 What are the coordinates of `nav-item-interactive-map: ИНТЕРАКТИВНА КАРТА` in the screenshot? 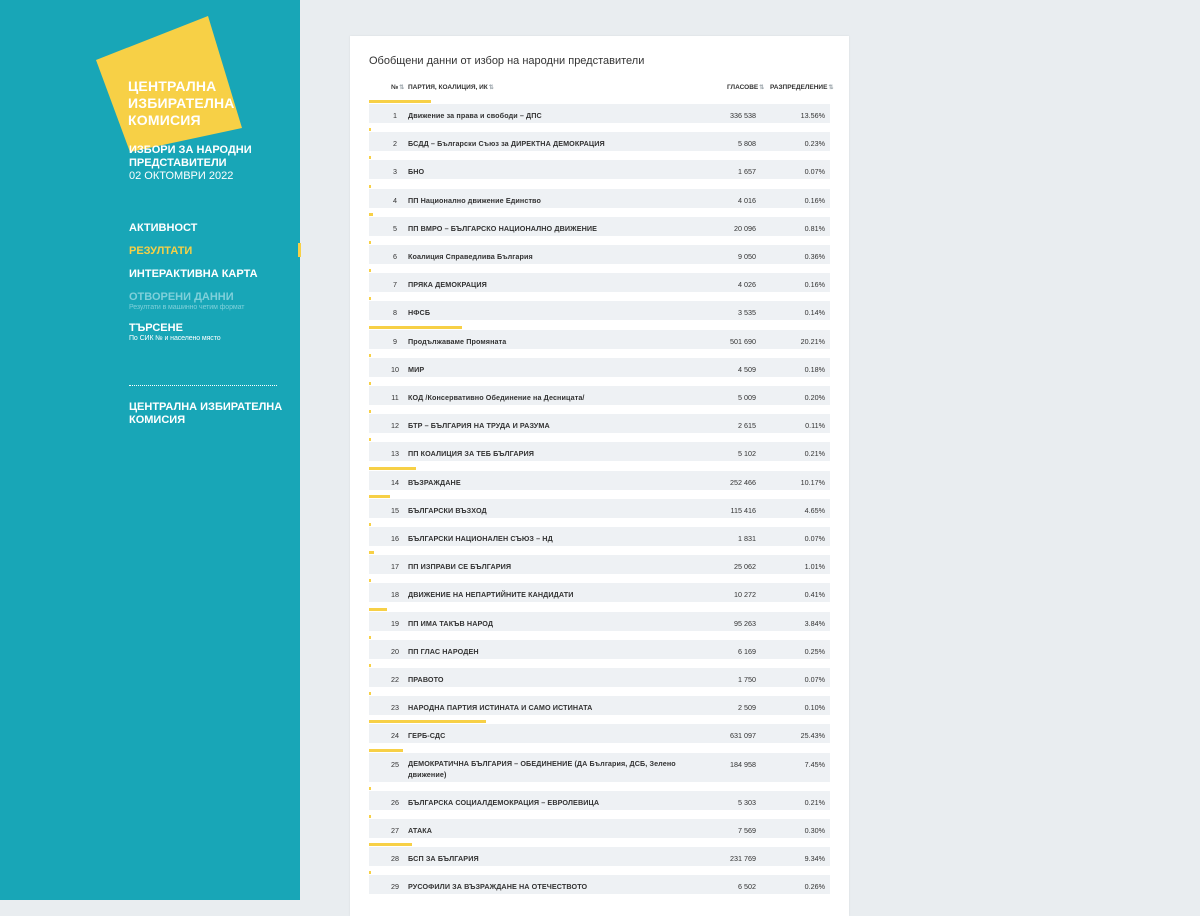 It's located at (204, 274).